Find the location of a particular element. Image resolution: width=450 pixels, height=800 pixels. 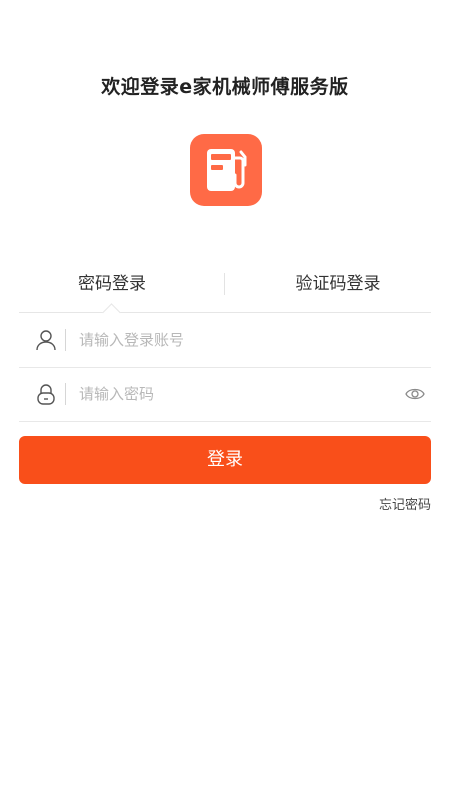

page-title: 欢迎登录e家机械师傅服务版 is located at coordinates (225, 87).